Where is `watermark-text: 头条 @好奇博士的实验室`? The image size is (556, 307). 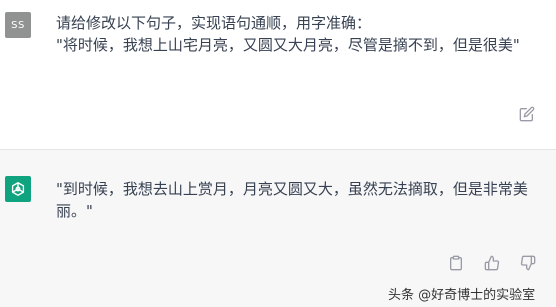 watermark-text: 头条 @好奇博士的实验室 is located at coordinates (462, 295).